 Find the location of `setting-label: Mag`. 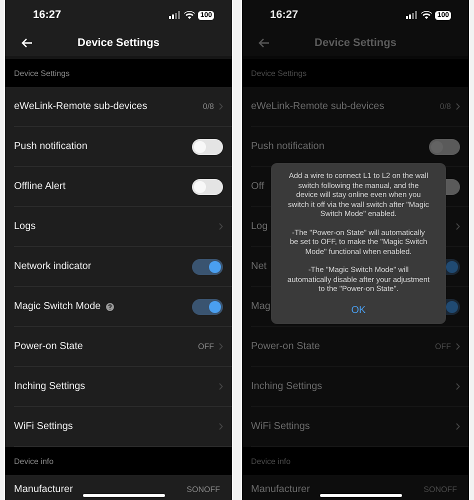

setting-label: Mag is located at coordinates (260, 306).